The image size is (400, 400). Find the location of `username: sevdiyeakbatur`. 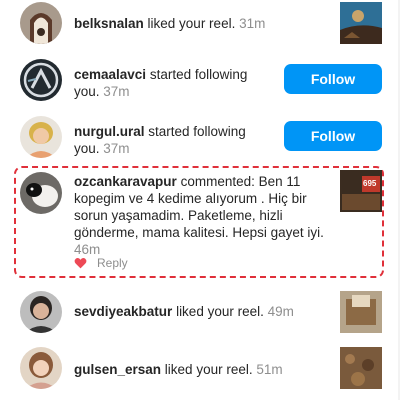

username: sevdiyeakbatur is located at coordinates (123, 311).